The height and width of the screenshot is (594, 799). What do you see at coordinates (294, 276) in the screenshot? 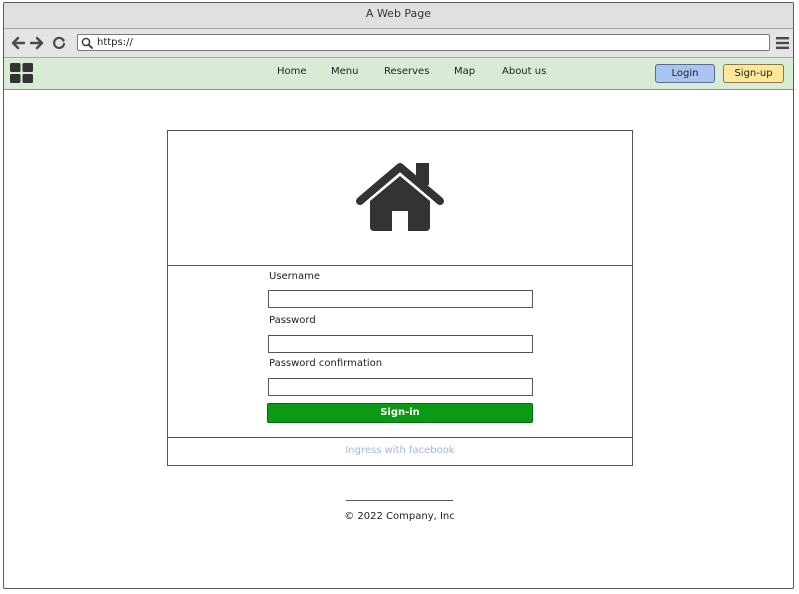
I see `username-label: Username` at bounding box center [294, 276].